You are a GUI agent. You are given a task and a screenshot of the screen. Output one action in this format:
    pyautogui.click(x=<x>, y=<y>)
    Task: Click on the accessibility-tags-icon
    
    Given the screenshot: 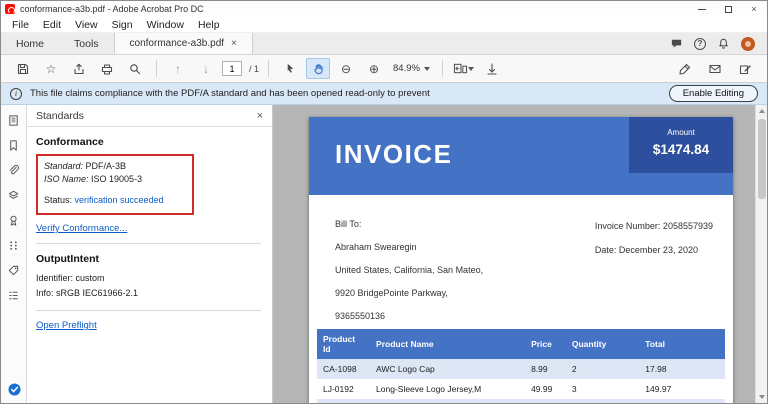 What is the action you would take?
    pyautogui.click(x=14, y=245)
    